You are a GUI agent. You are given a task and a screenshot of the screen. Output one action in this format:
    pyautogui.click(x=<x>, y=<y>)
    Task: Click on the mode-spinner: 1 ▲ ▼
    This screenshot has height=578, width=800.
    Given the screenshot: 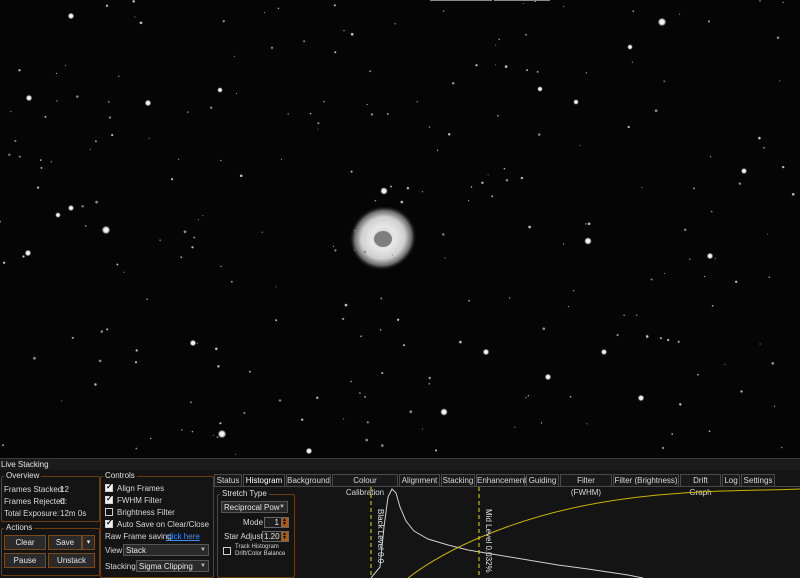 What is the action you would take?
    pyautogui.click(x=276, y=522)
    